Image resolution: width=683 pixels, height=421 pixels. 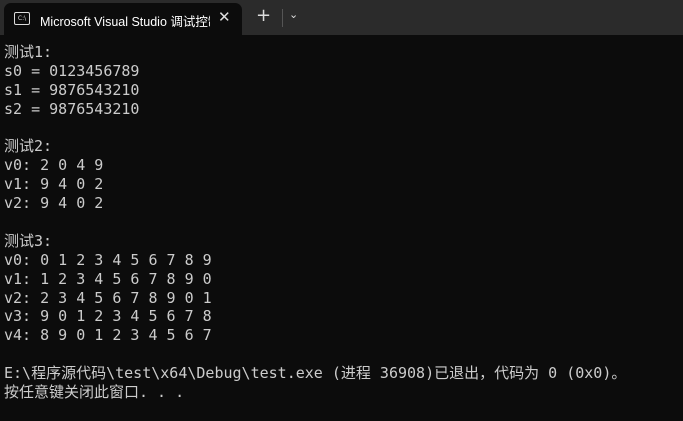 What do you see at coordinates (94, 392) in the screenshot?
I see `console-line: 按任意键关闭此窗口. . .` at bounding box center [94, 392].